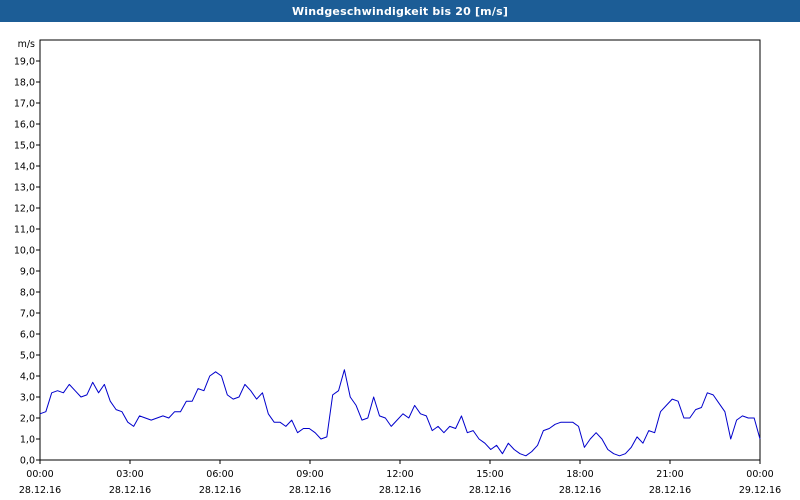 The image size is (800, 500). I want to click on y-axis-unit: m/s, so click(26, 44).